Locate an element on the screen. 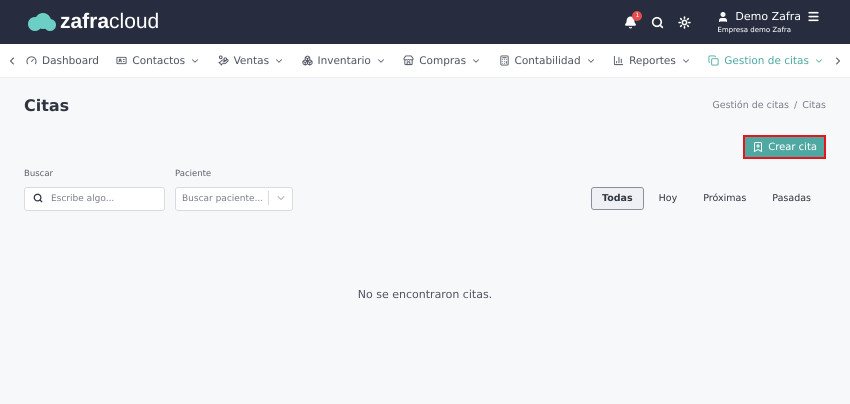 The image size is (850, 404). bar-chart-icon is located at coordinates (618, 60).